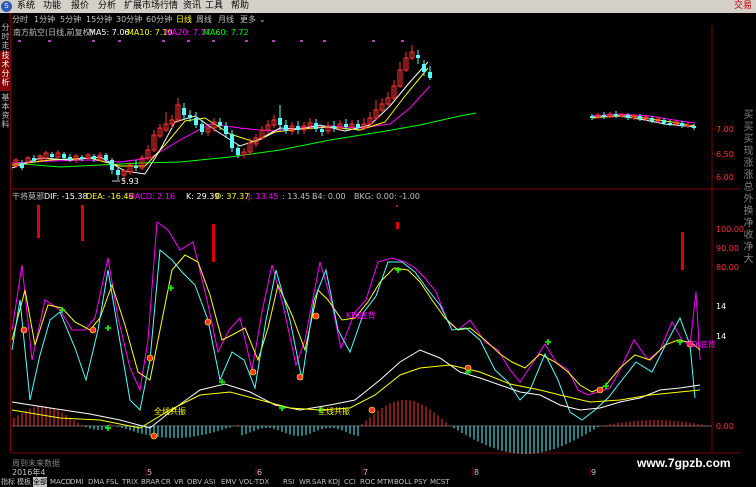  What do you see at coordinates (743, 6) in the screenshot?
I see `trade-button: 交易` at bounding box center [743, 6].